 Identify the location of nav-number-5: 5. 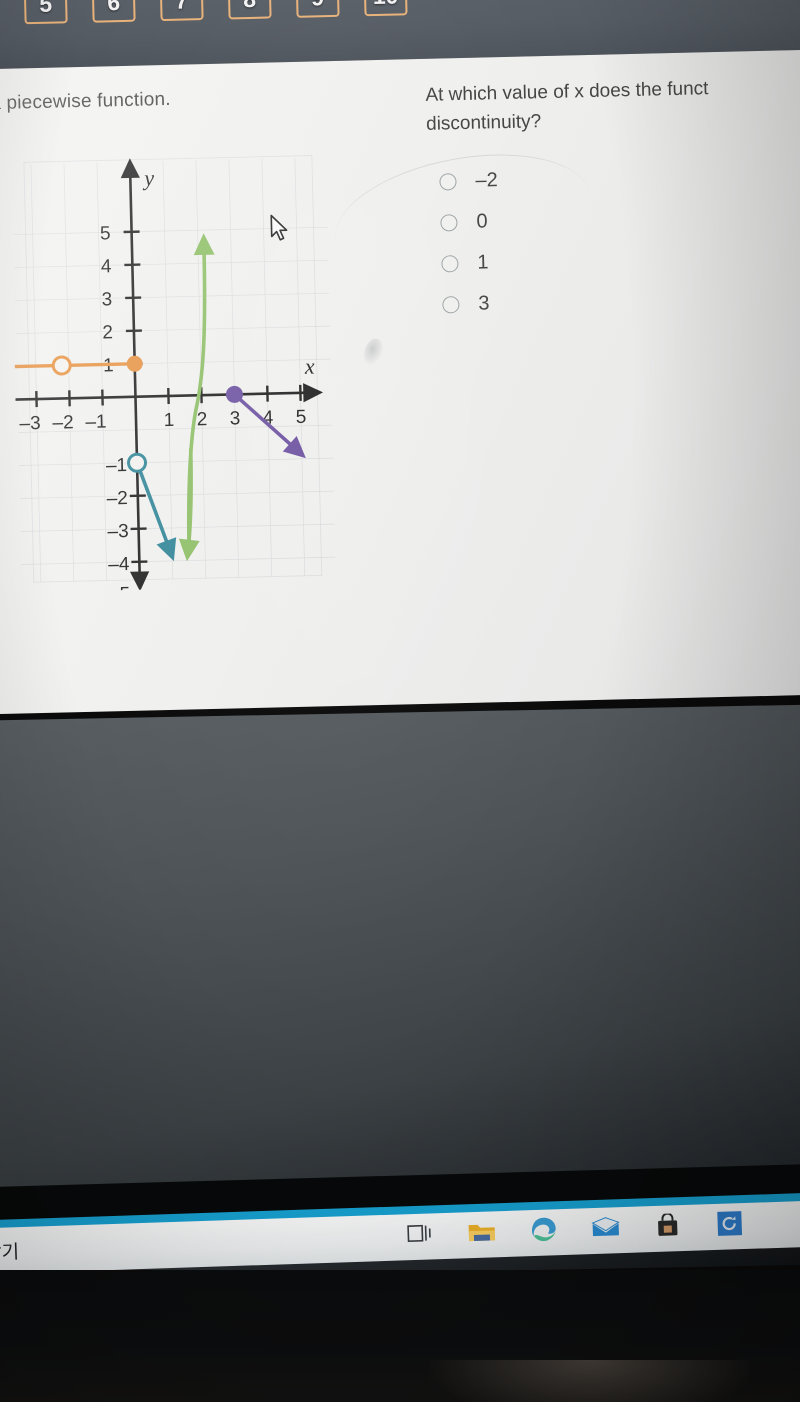
(45, 12).